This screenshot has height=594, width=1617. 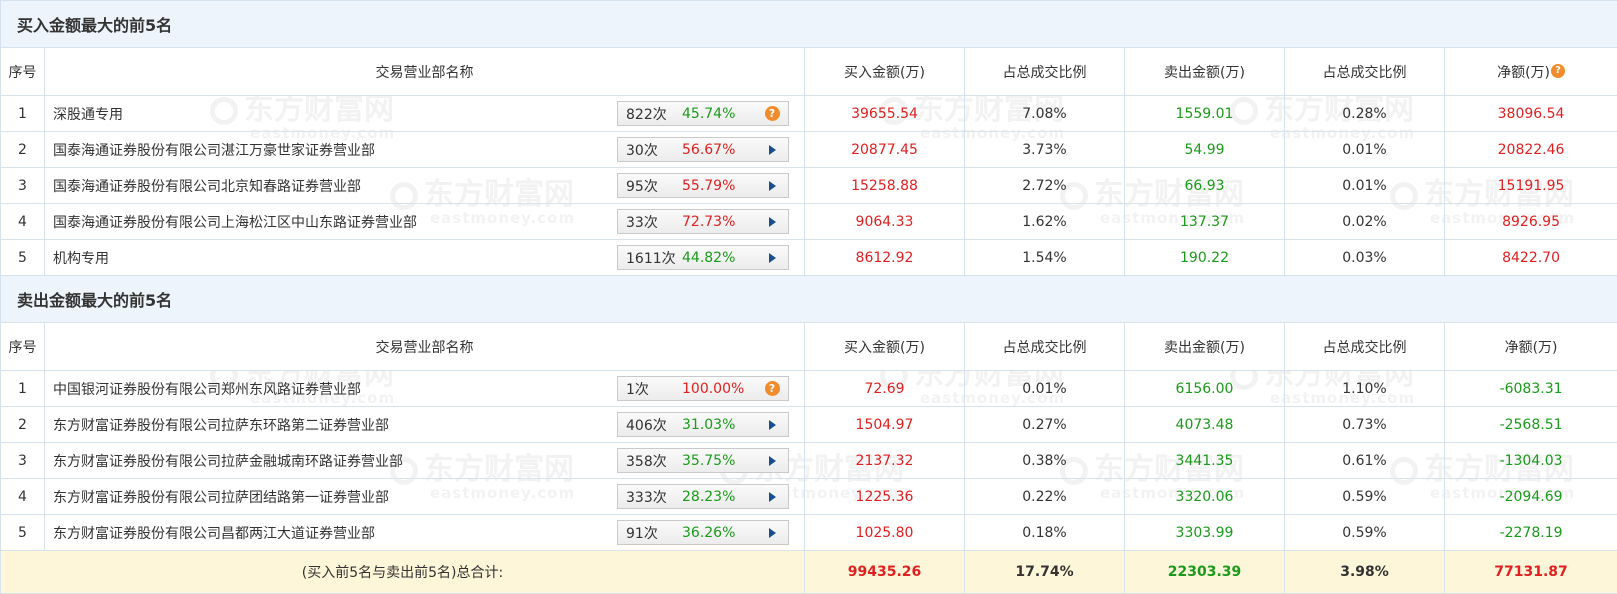 I want to click on branch-name: 深股通专用, so click(x=335, y=114).